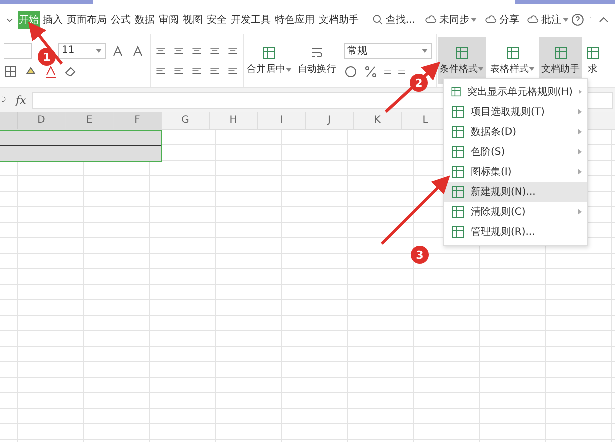  What do you see at coordinates (593, 60) in the screenshot?
I see `ribbon-button: 求` at bounding box center [593, 60].